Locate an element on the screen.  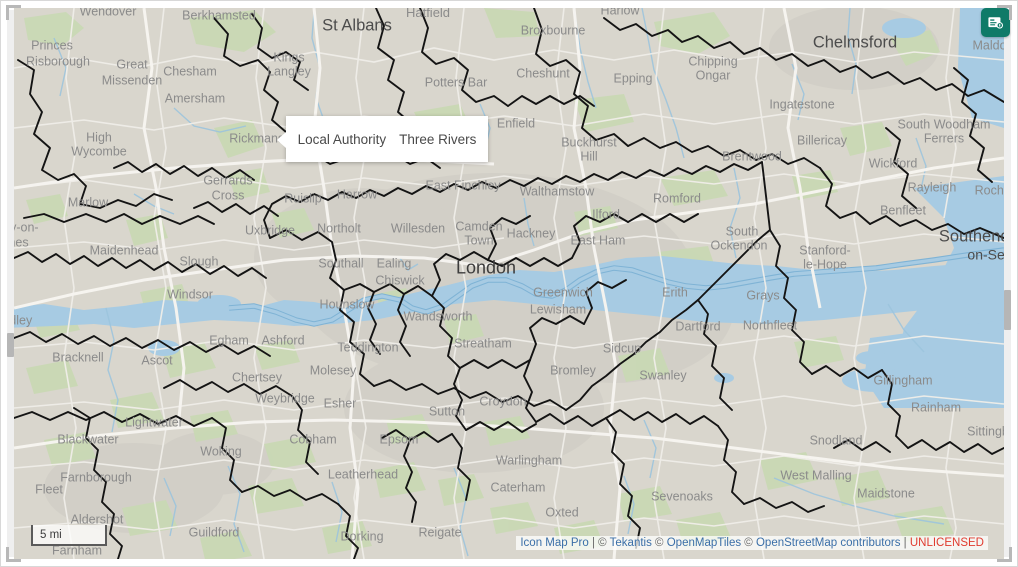
vertical-scrollbar-left-track is located at coordinates (10, 283).